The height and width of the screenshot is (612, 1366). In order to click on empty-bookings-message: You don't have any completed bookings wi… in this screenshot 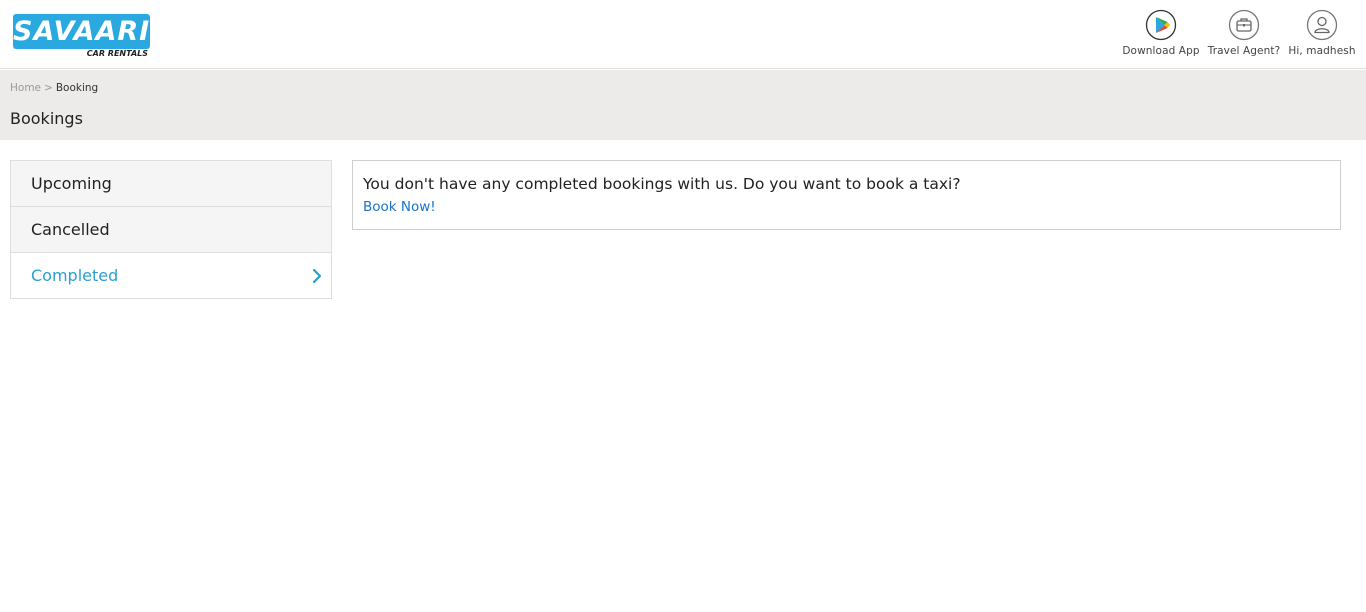, I will do `click(662, 184)`.